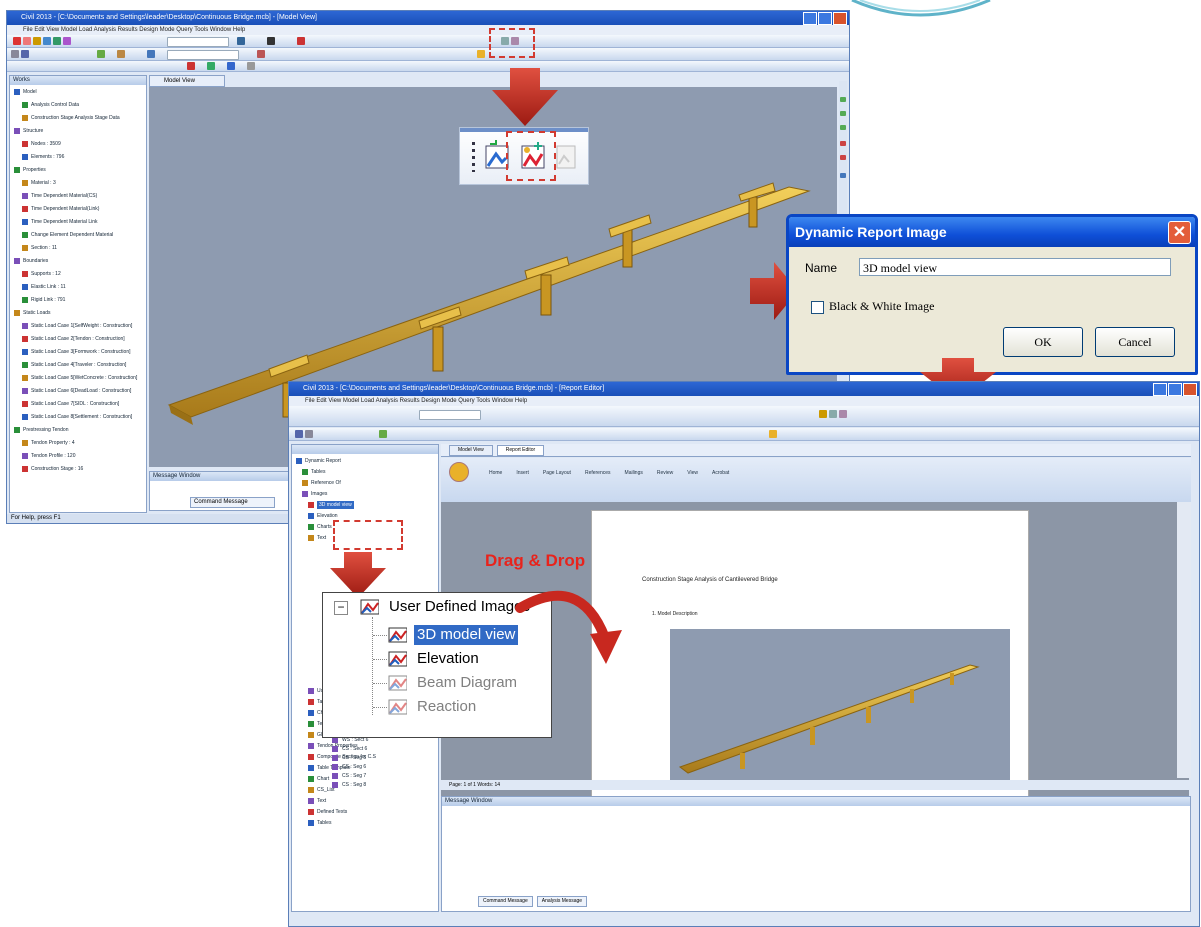  Describe the element at coordinates (53, 456) in the screenshot. I see `tree-item: Tendon Profile : 120` at that location.